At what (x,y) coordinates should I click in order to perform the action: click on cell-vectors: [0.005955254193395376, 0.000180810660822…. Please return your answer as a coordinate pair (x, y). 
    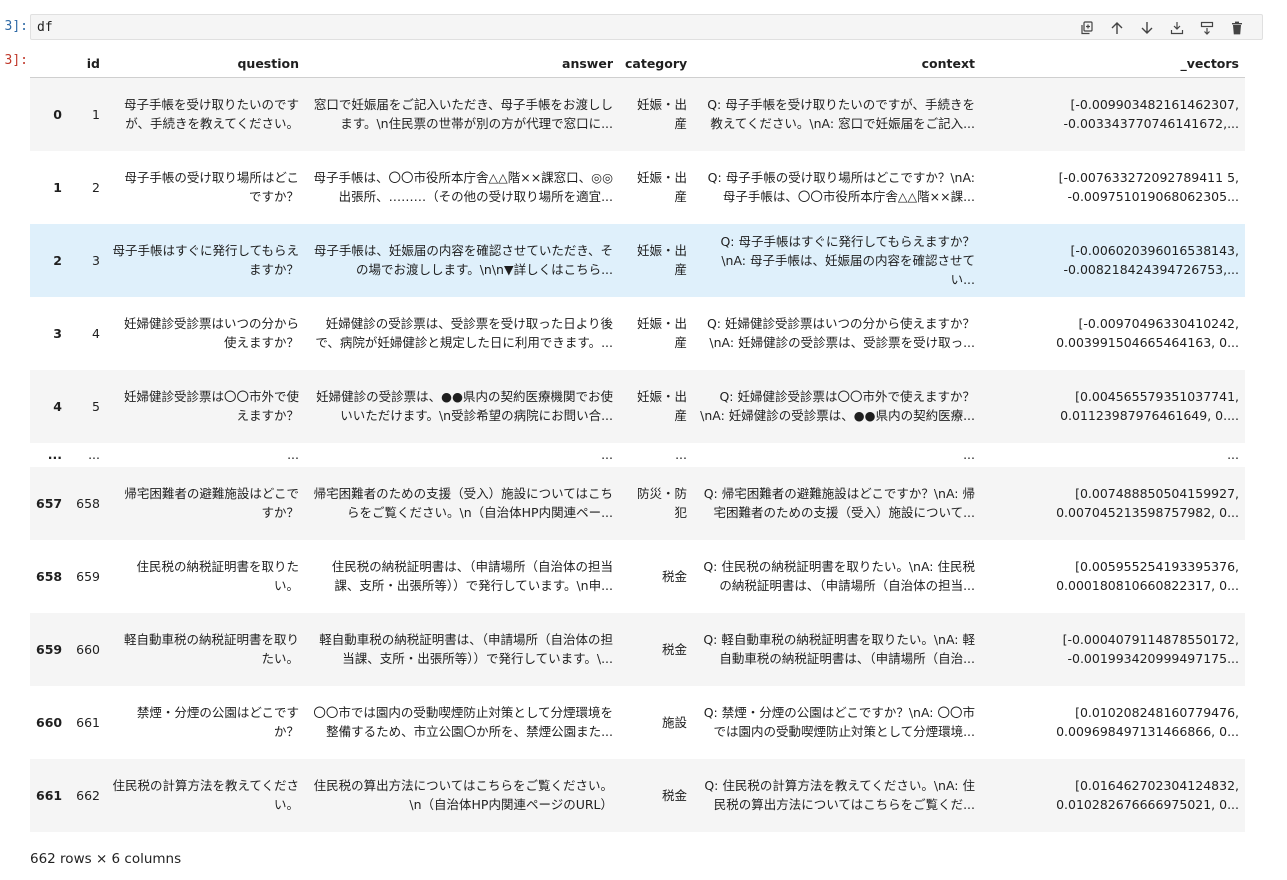
    Looking at the image, I should click on (1113, 576).